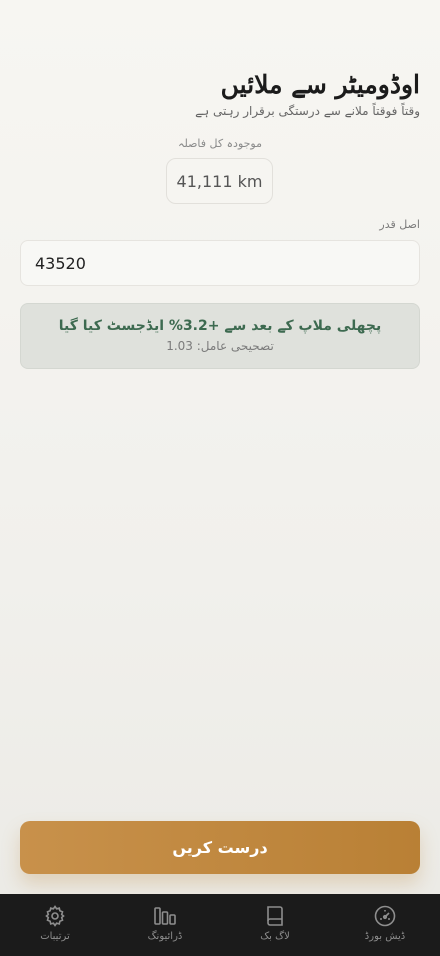 The height and width of the screenshot is (956, 440). I want to click on tab-dashboard: ڈیش بورڈ, so click(385, 925).